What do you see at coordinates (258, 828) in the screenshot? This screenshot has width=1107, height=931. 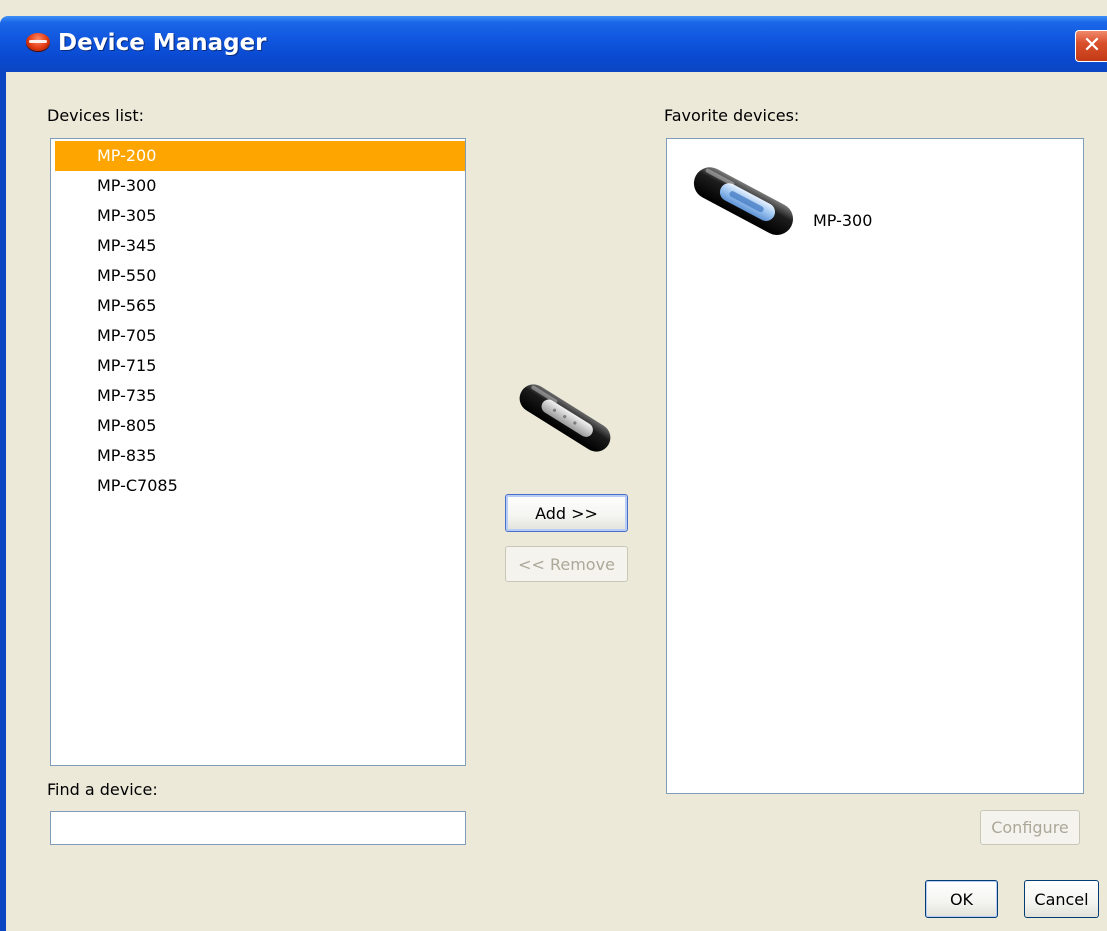 I see `find-device-input` at bounding box center [258, 828].